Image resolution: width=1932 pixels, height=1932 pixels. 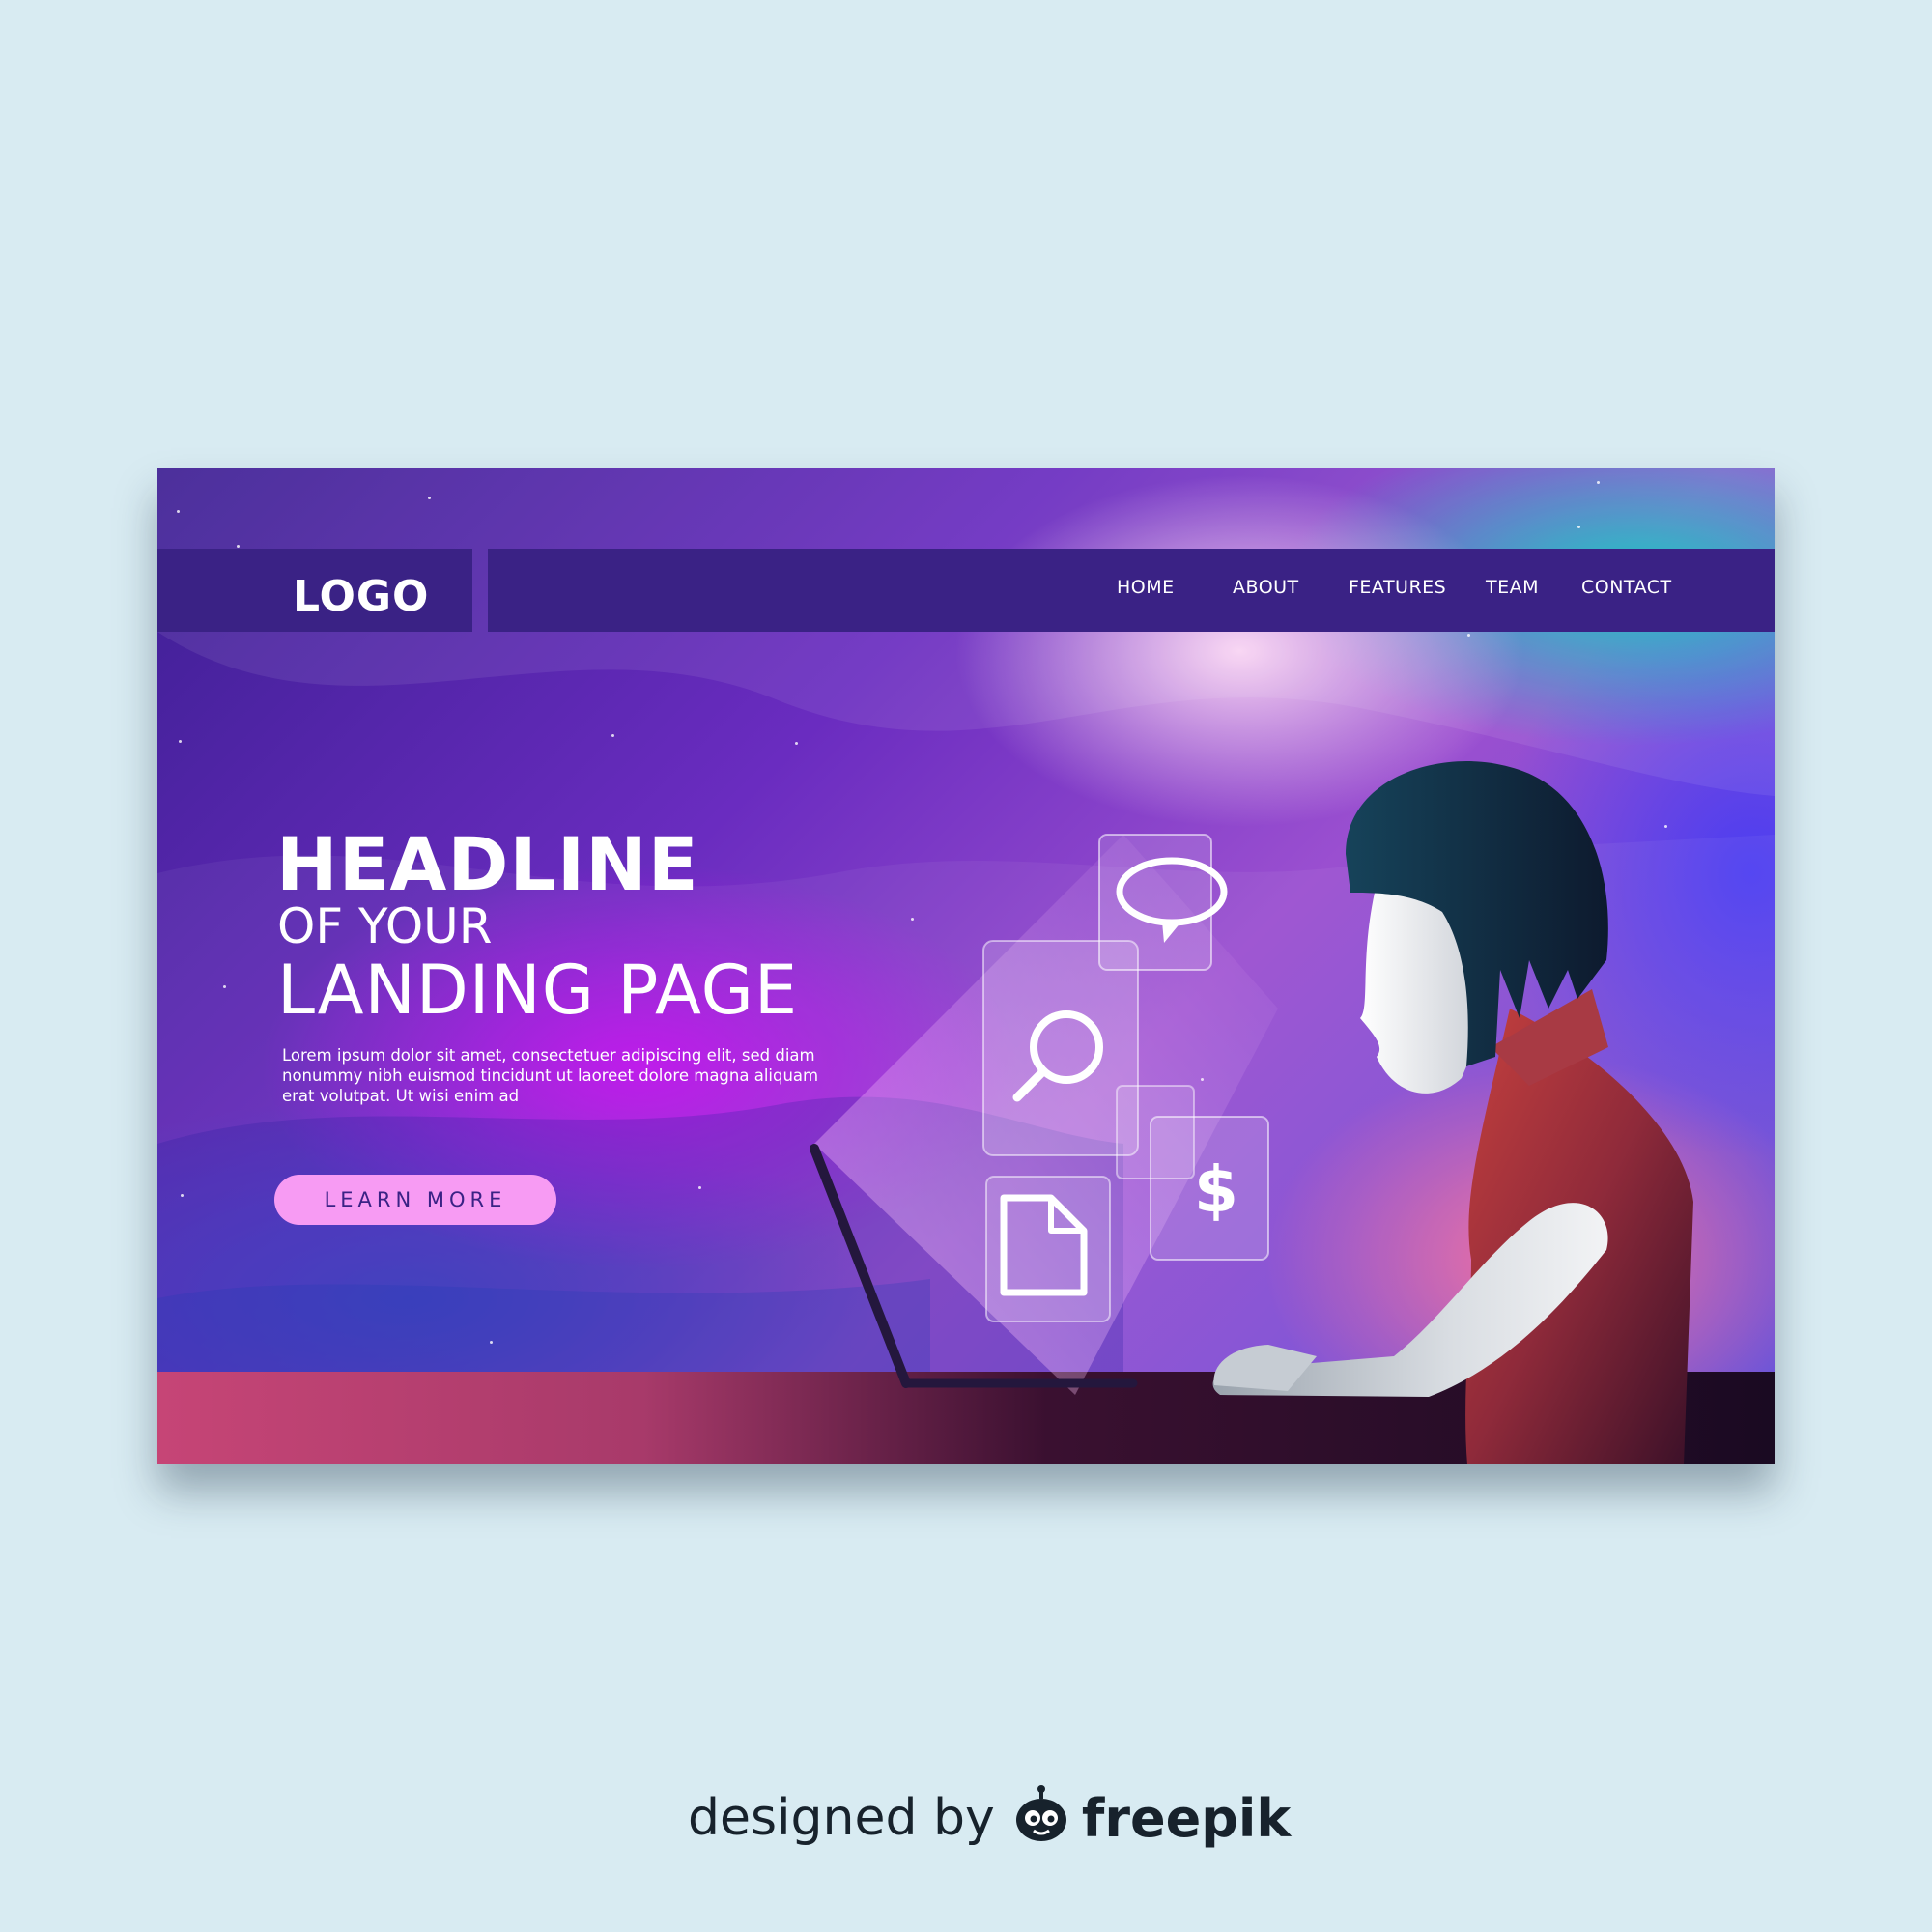 I want to click on magnifier-card, so click(x=1060, y=1048).